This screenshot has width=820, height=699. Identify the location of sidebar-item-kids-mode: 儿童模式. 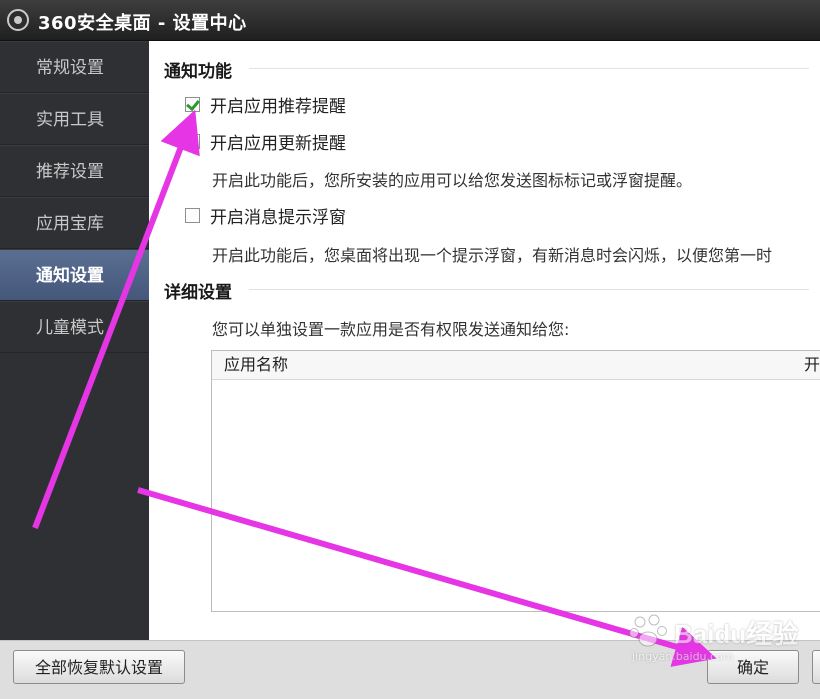
(74, 327).